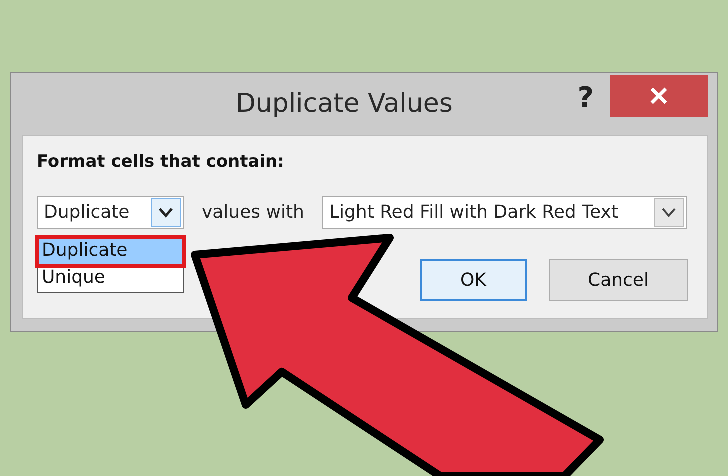 The height and width of the screenshot is (476, 728). What do you see at coordinates (473, 280) in the screenshot?
I see `dialog-button: OK` at bounding box center [473, 280].